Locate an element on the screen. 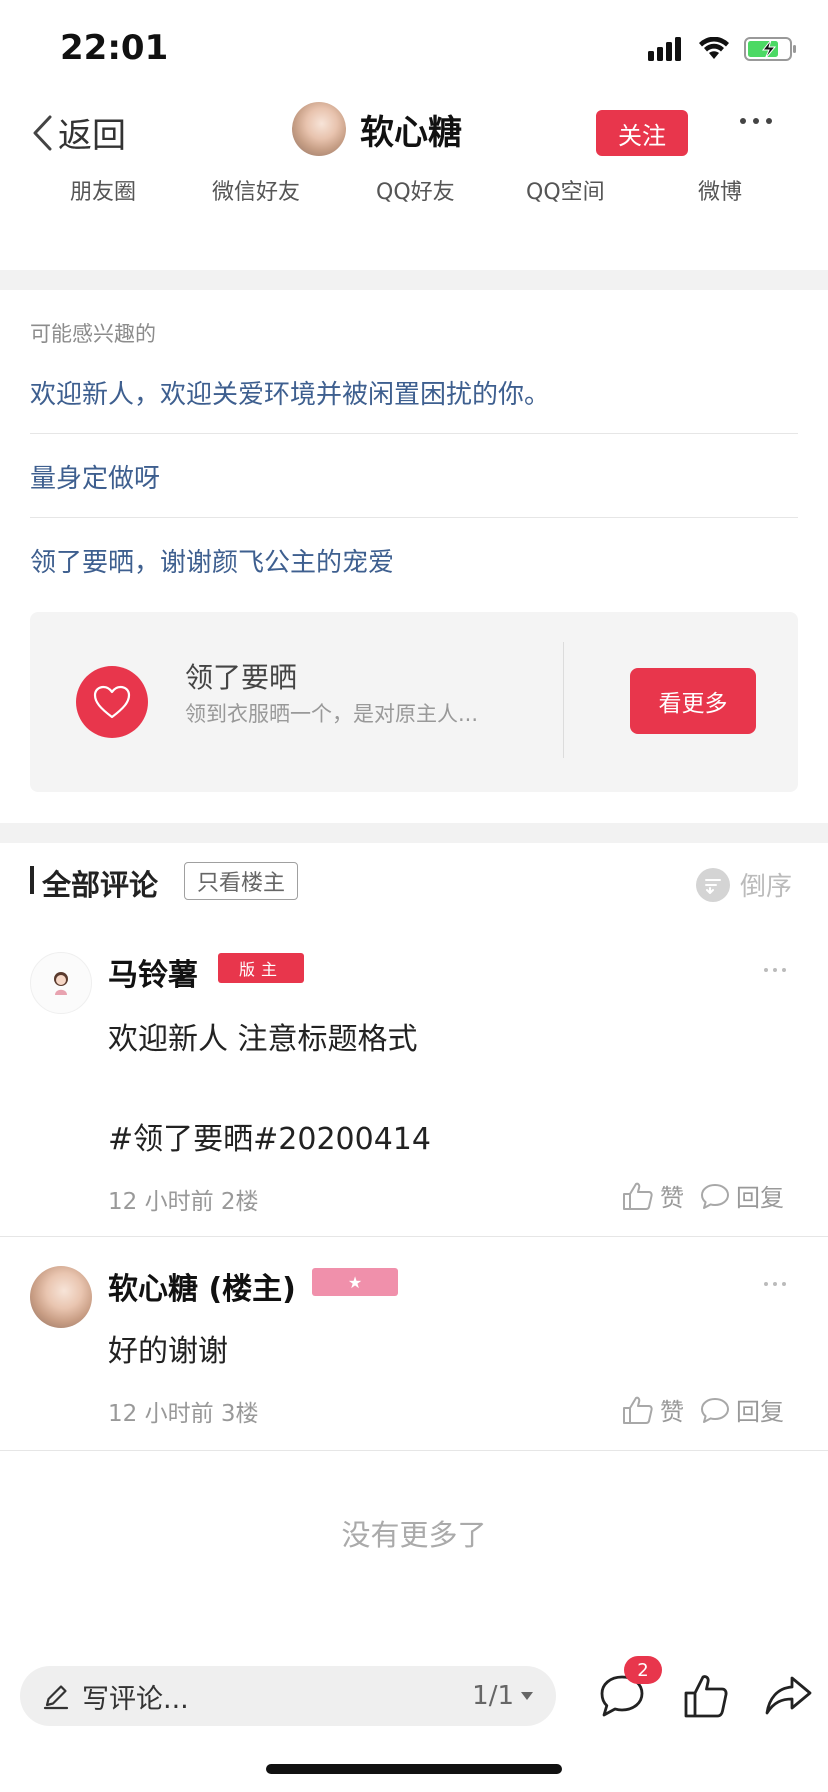 The image size is (828, 1792). order-toggle: 倒序 is located at coordinates (744, 884).